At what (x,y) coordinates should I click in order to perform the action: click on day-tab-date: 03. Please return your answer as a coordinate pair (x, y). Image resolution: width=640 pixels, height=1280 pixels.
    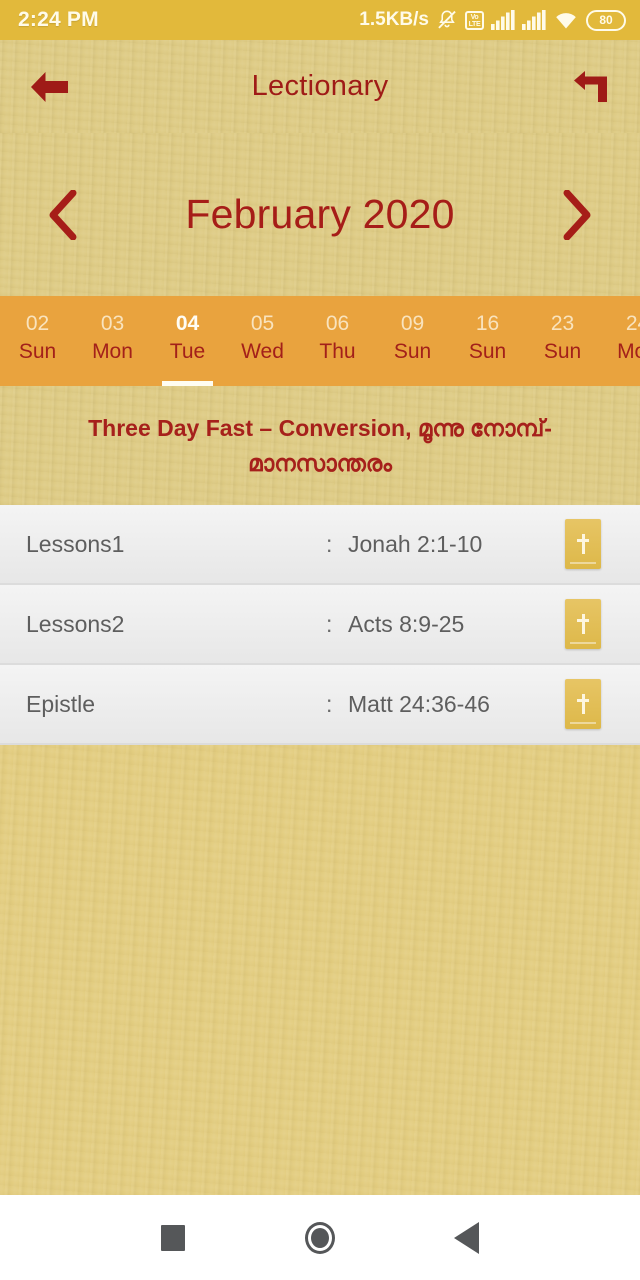
    Looking at the image, I should click on (112, 323).